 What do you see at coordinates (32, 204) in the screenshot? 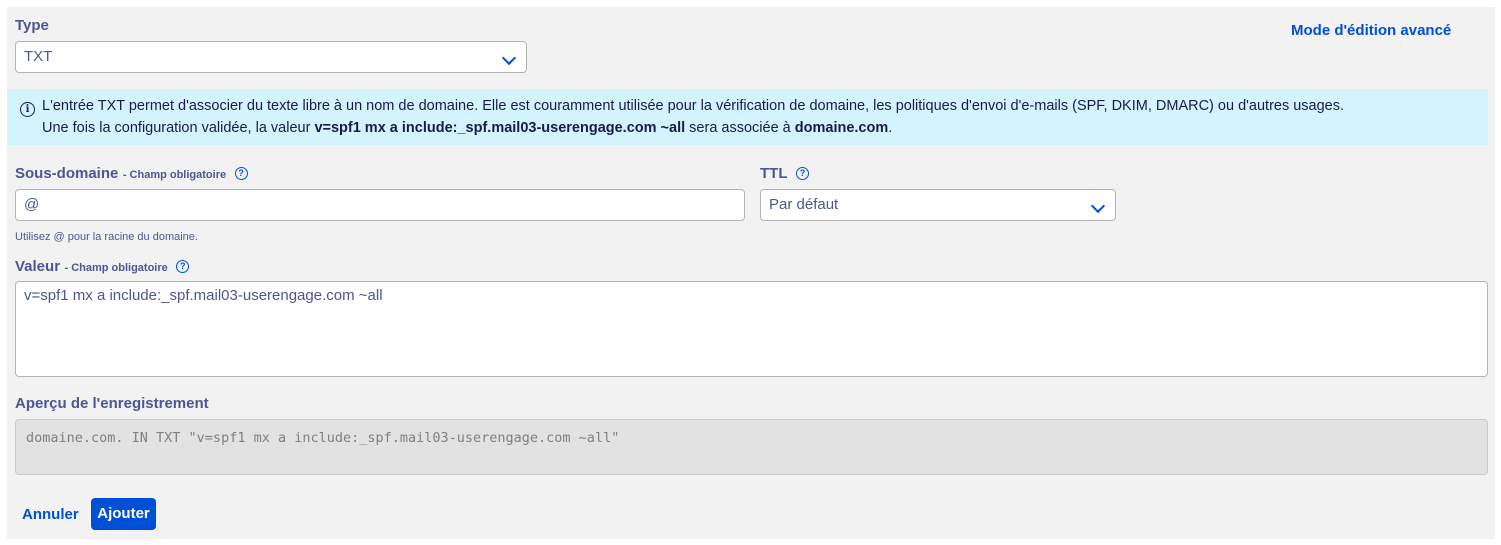
I see `subdomain-input-value: @` at bounding box center [32, 204].